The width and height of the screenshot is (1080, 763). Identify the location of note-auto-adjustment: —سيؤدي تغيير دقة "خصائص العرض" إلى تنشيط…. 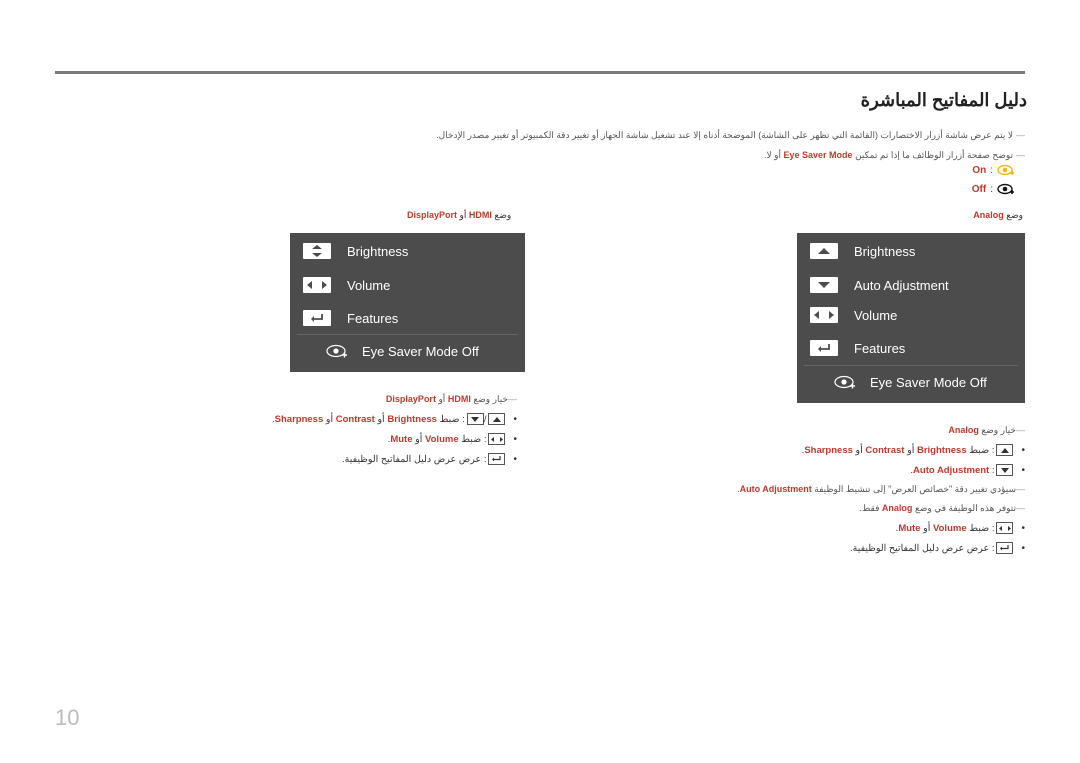
(881, 489).